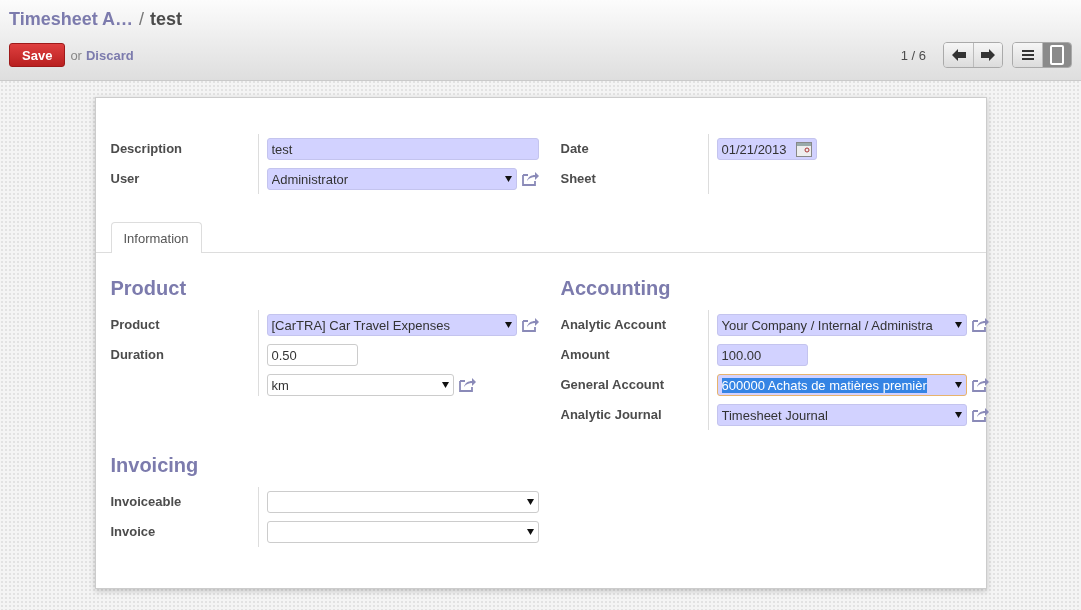  What do you see at coordinates (634, 149) in the screenshot?
I see `field-label: Date` at bounding box center [634, 149].